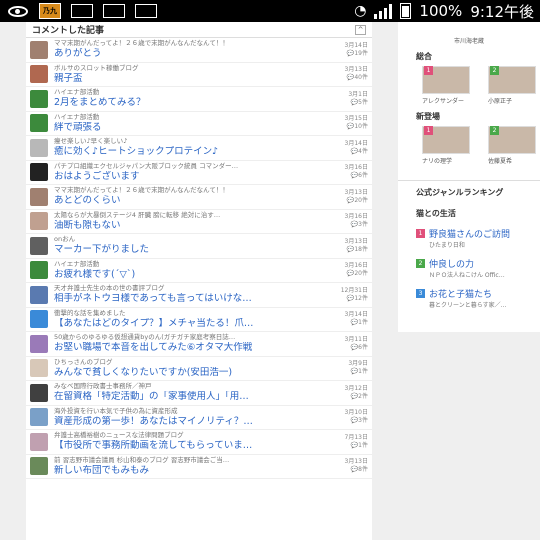 This screenshot has width=540, height=540. What do you see at coordinates (481, 85) in the screenshot?
I see `ranking-users: 1 アレクサンダー 2 小原正子` at bounding box center [481, 85].